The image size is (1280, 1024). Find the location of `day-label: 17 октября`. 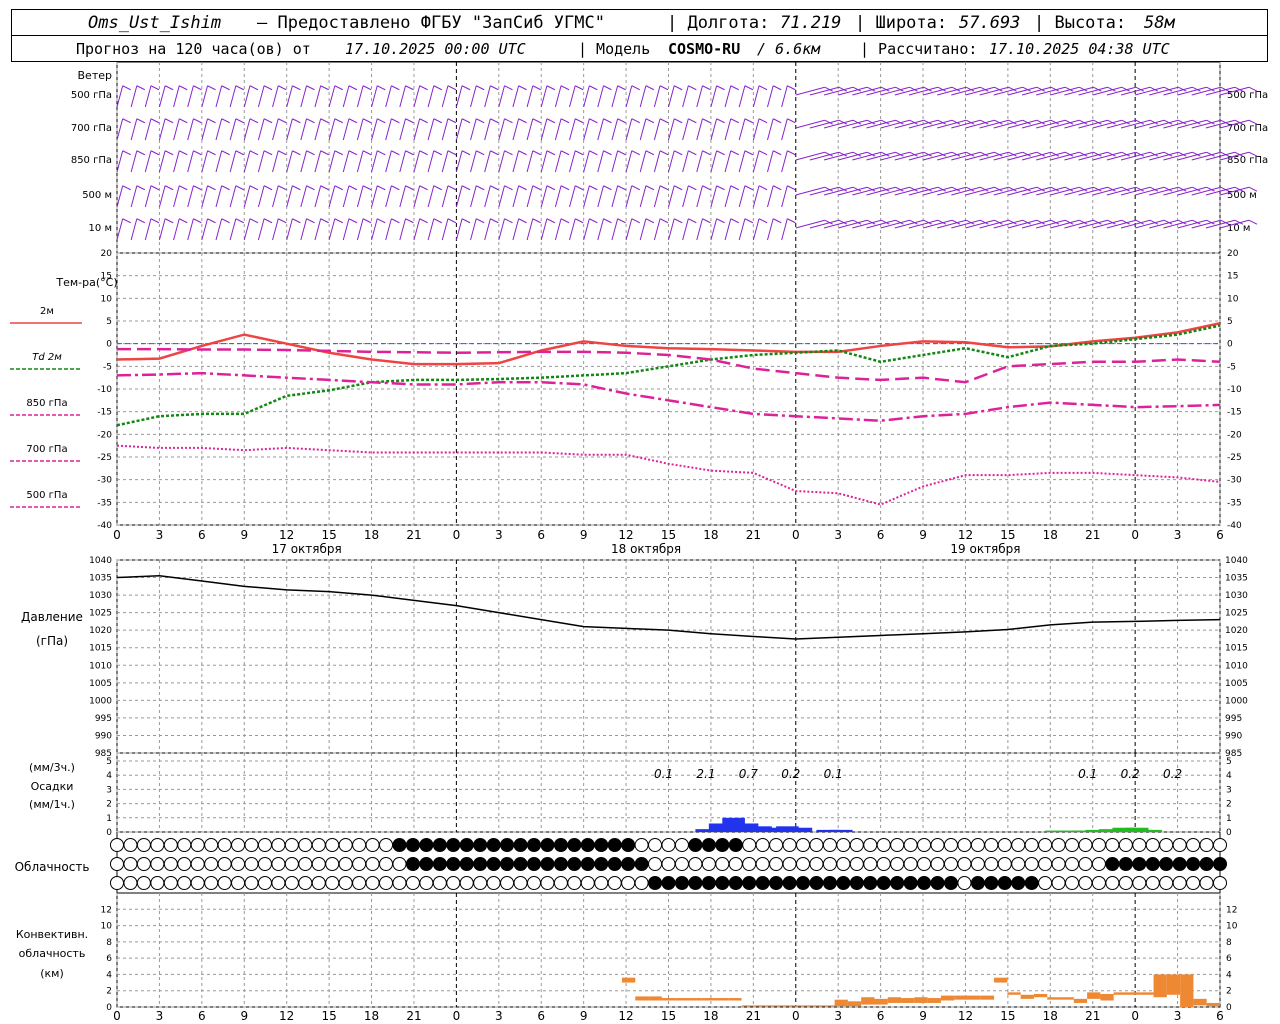

day-label: 17 октября is located at coordinates (307, 549).